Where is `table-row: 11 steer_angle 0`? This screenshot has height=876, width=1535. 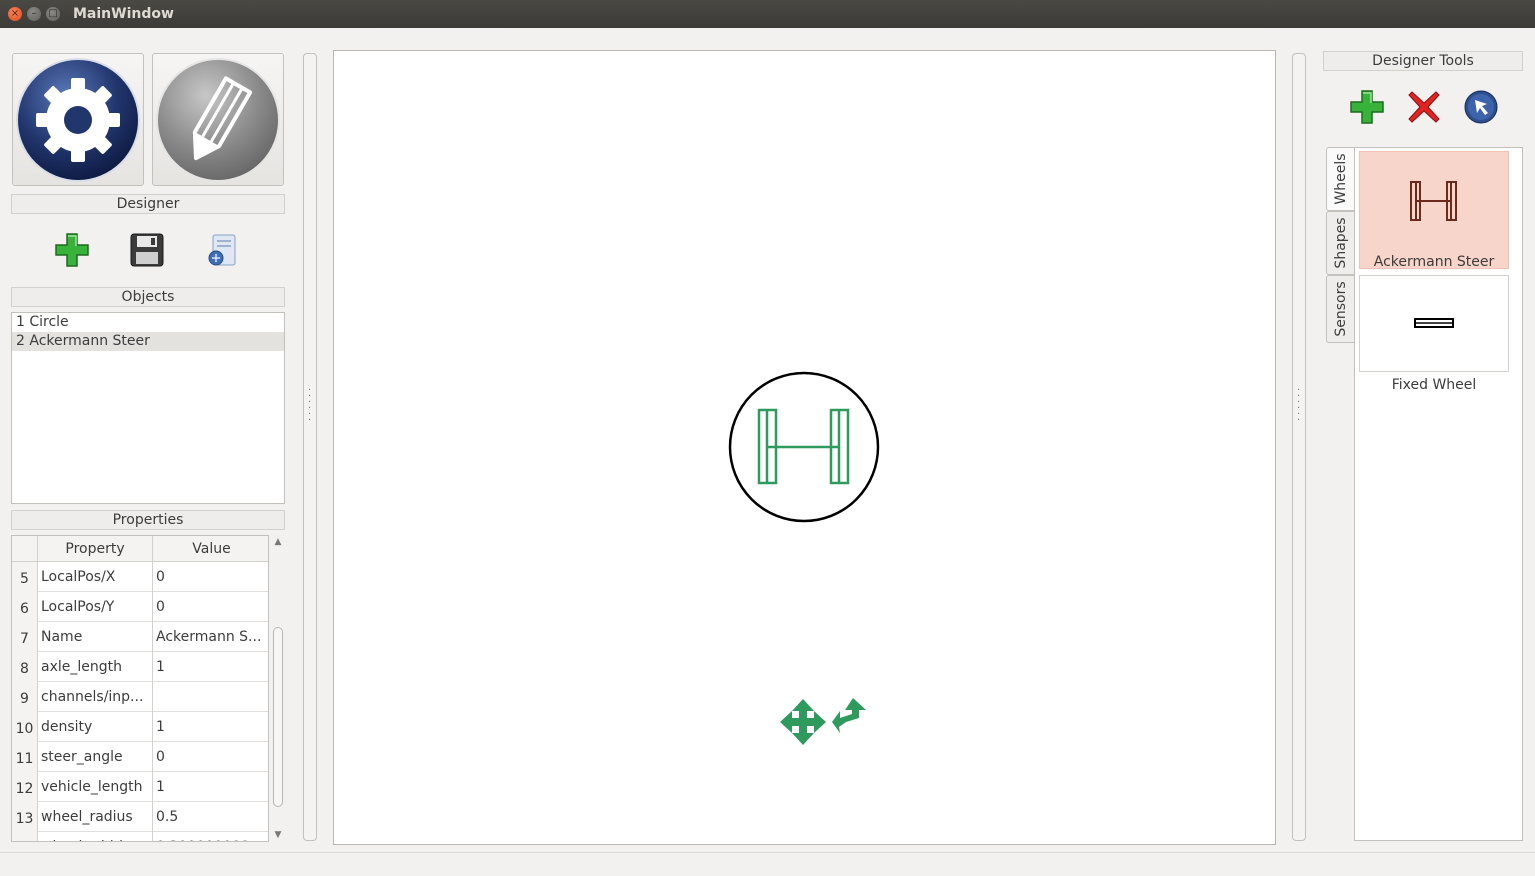
table-row: 11 steer_angle 0 is located at coordinates (140, 757).